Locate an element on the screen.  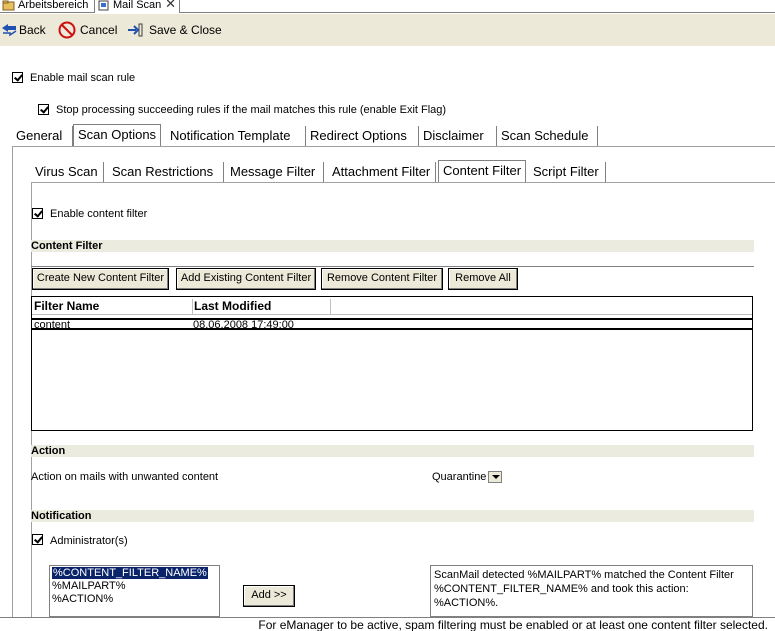
doc-tab-workspace: Arbeitsbereich is located at coordinates (46, 6).